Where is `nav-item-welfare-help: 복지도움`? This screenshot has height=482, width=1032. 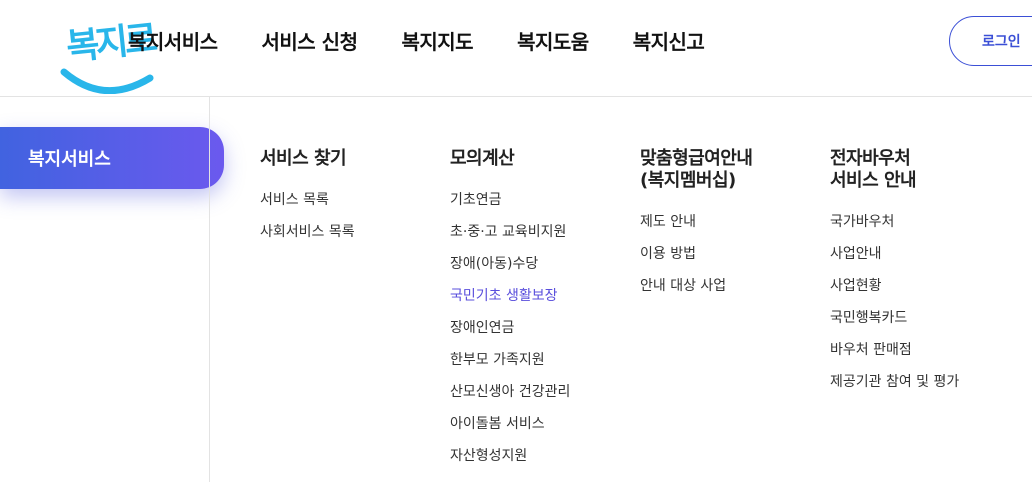
nav-item-welfare-help: 복지도움 is located at coordinates (553, 42).